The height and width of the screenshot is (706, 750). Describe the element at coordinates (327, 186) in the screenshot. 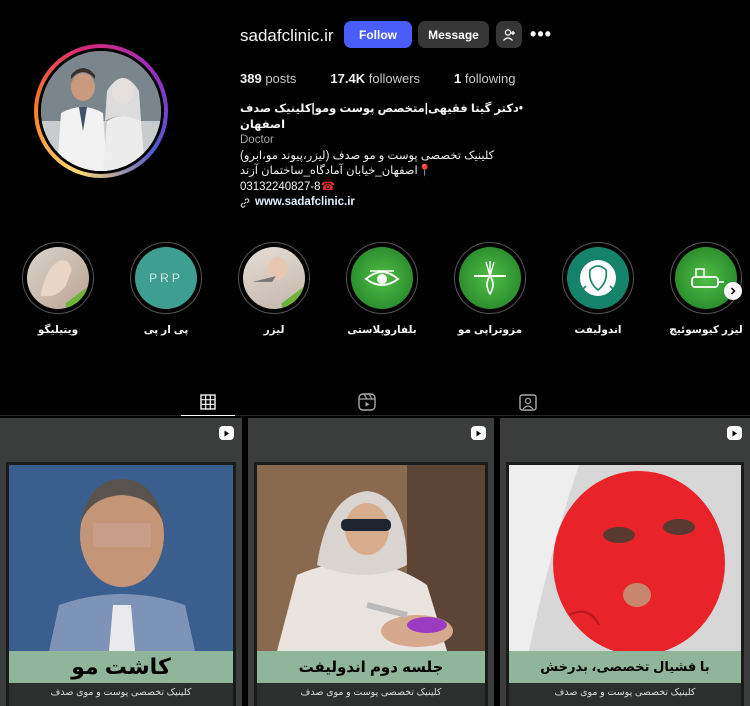

I see `phone-icon: ☎` at that location.